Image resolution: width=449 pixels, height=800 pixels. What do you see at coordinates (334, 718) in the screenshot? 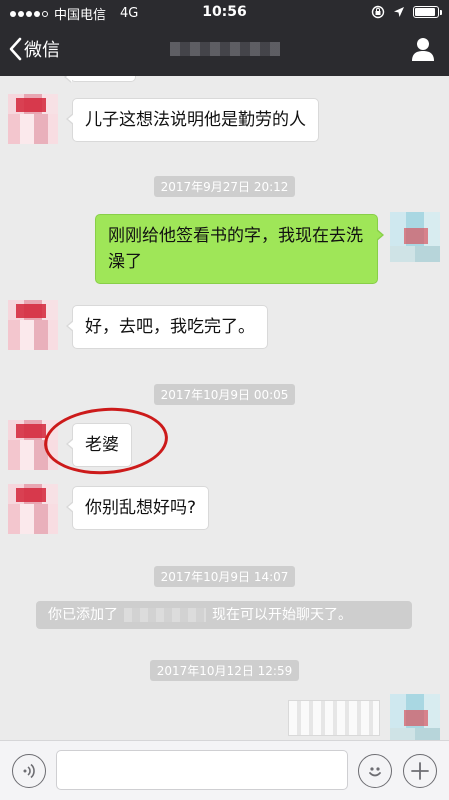
I see `sent-image-partial` at bounding box center [334, 718].